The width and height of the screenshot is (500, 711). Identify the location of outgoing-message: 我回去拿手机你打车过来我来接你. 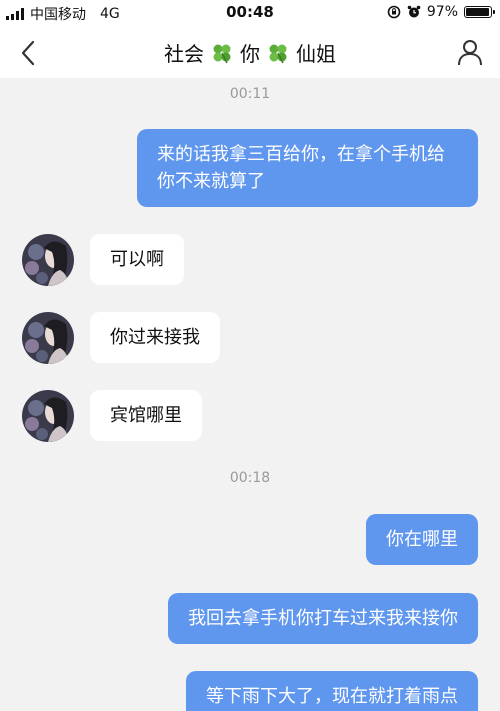
(323, 618).